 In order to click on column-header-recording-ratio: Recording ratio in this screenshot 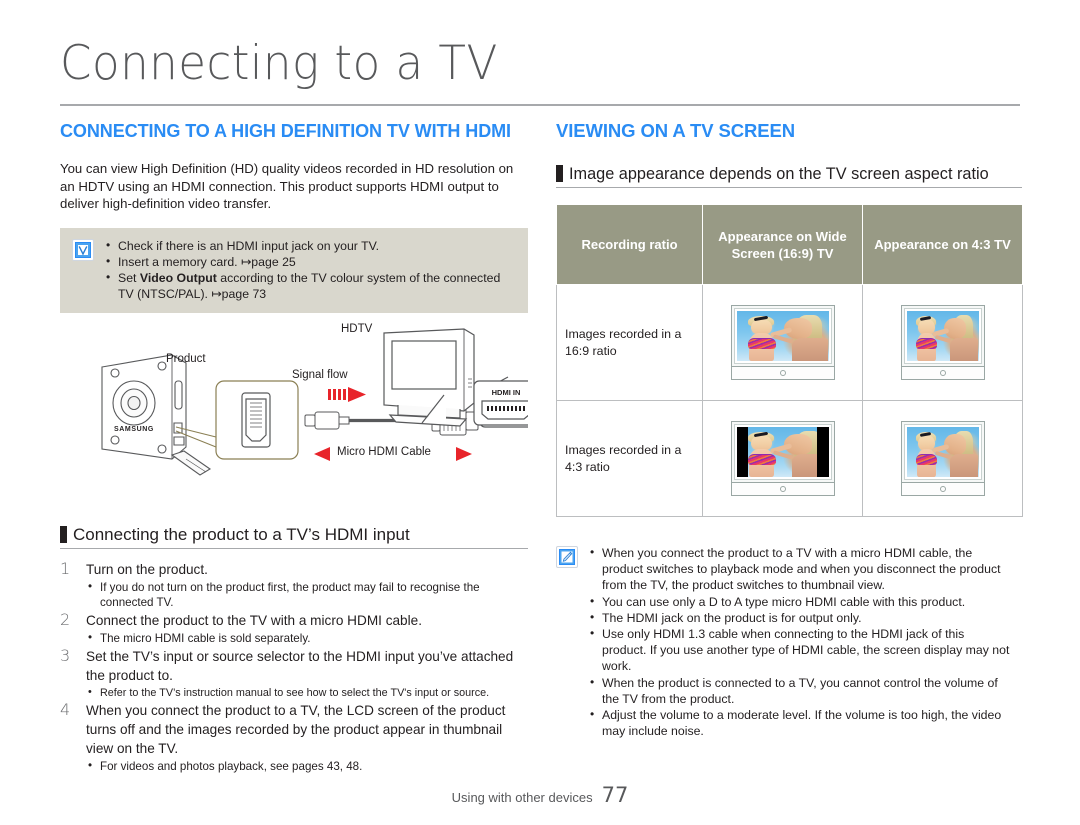, I will do `click(629, 244)`.